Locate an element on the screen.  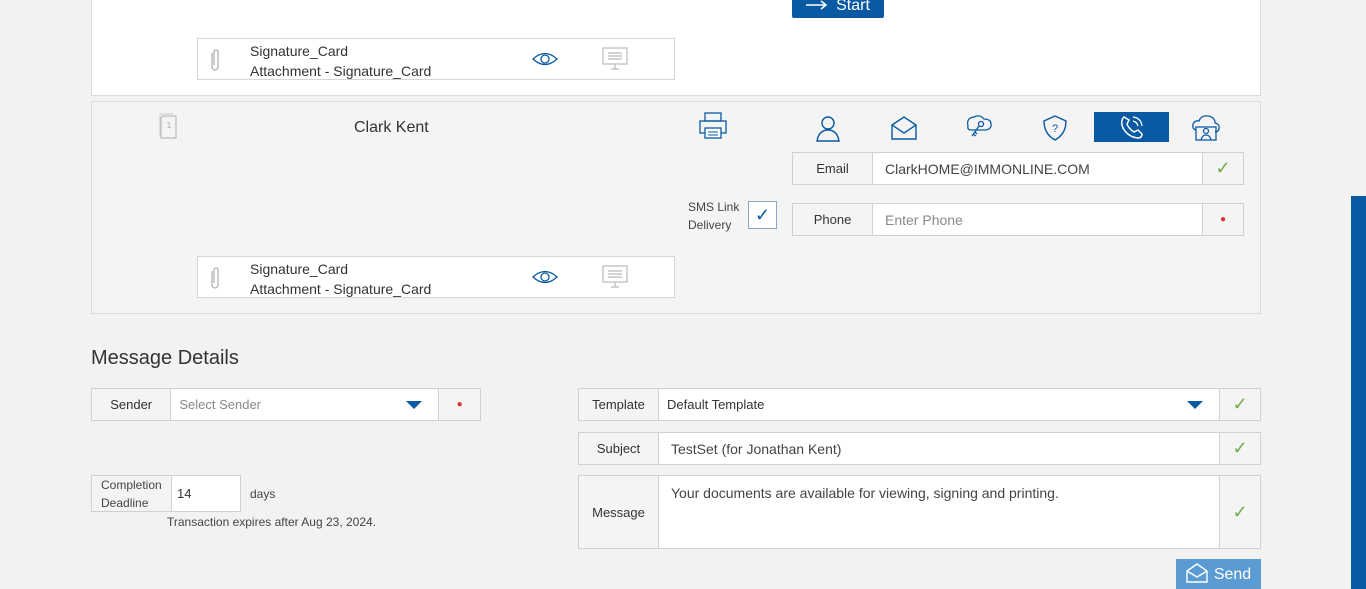
cloud-user-icon is located at coordinates (1205, 128).